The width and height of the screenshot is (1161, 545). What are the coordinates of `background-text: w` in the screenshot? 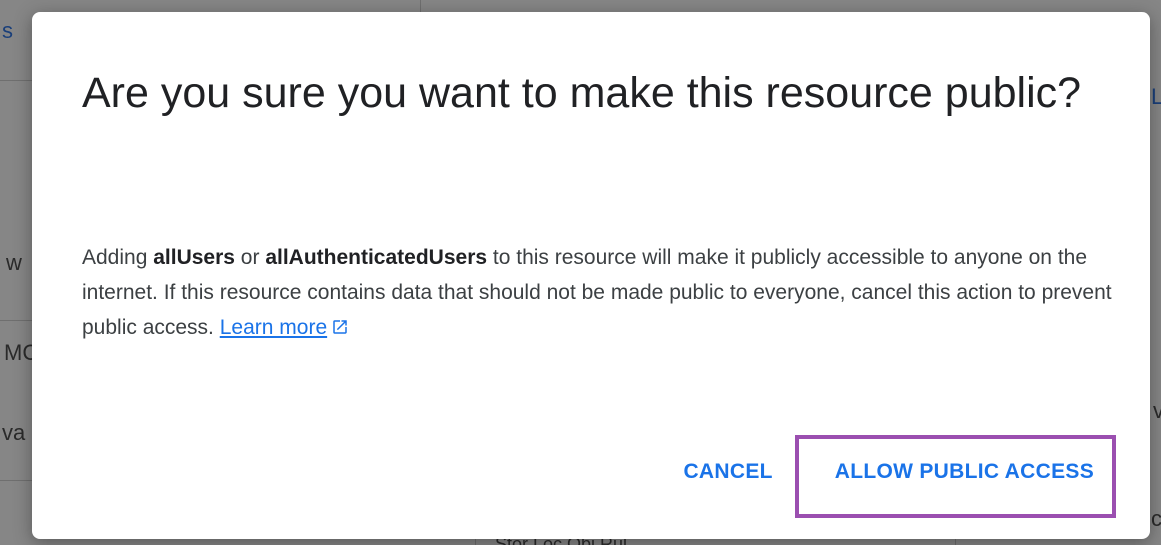 It's located at (14, 262).